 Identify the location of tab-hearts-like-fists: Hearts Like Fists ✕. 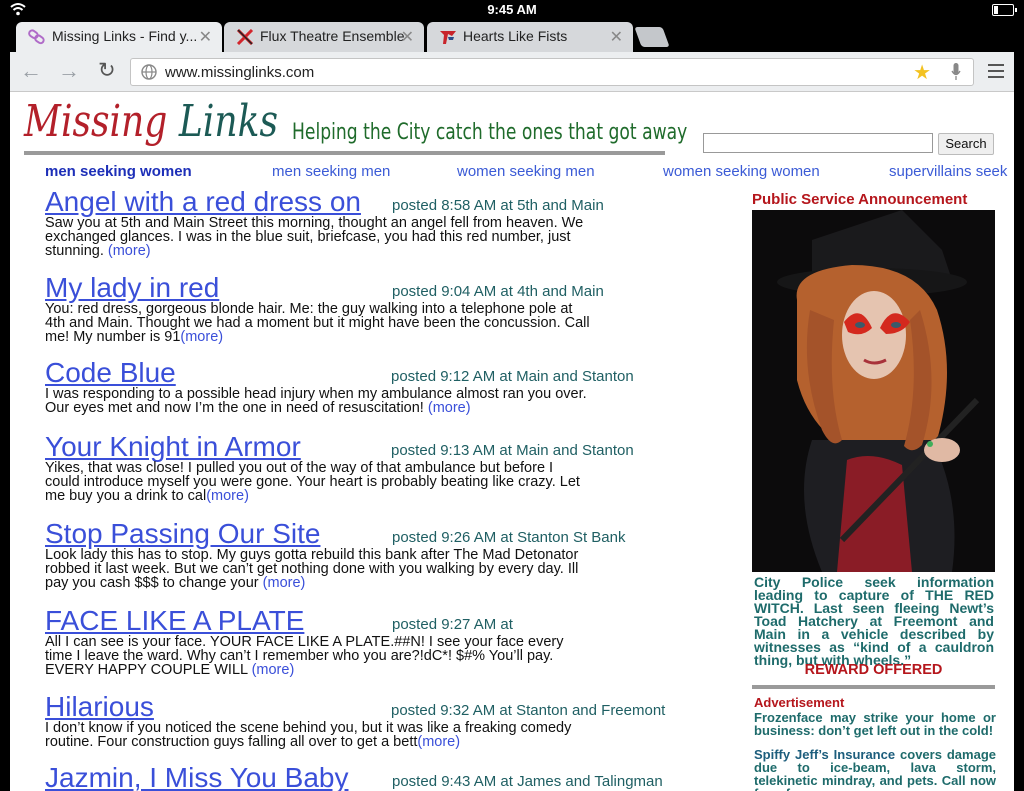
(530, 37).